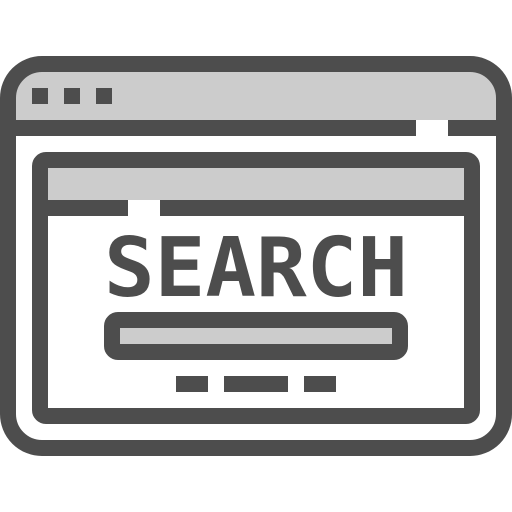 This screenshot has width=512, height=512. I want to click on search-bar-field, so click(256, 336).